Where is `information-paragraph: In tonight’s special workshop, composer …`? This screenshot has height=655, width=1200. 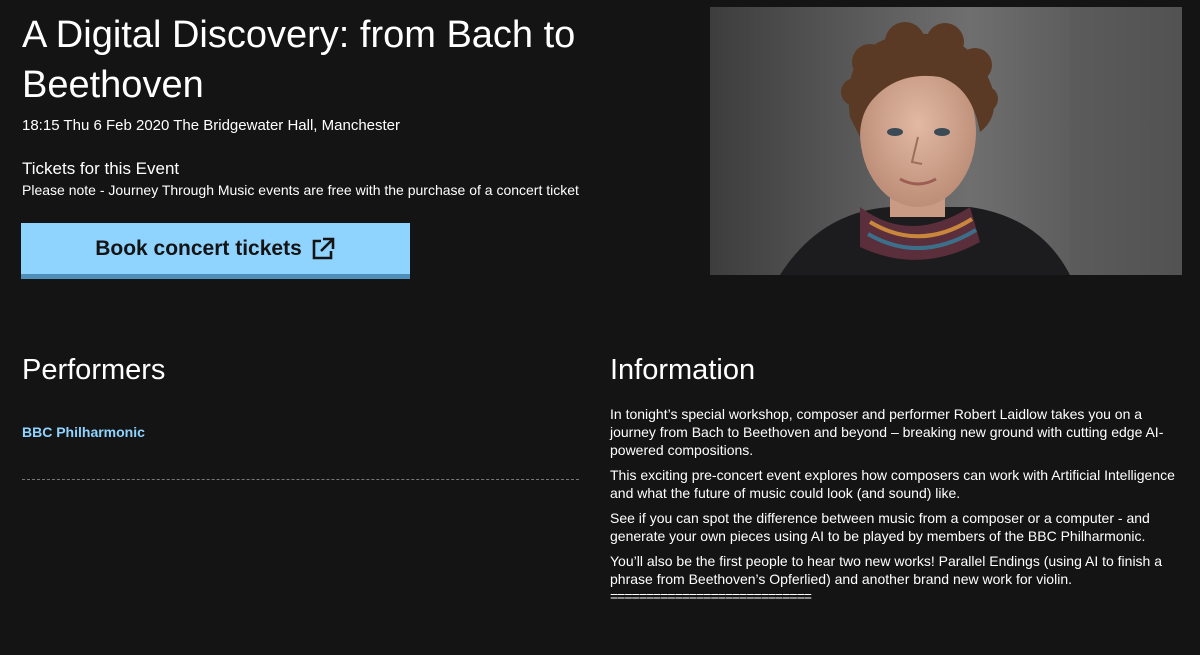 information-paragraph: In tonight’s special workshop, composer … is located at coordinates (887, 432).